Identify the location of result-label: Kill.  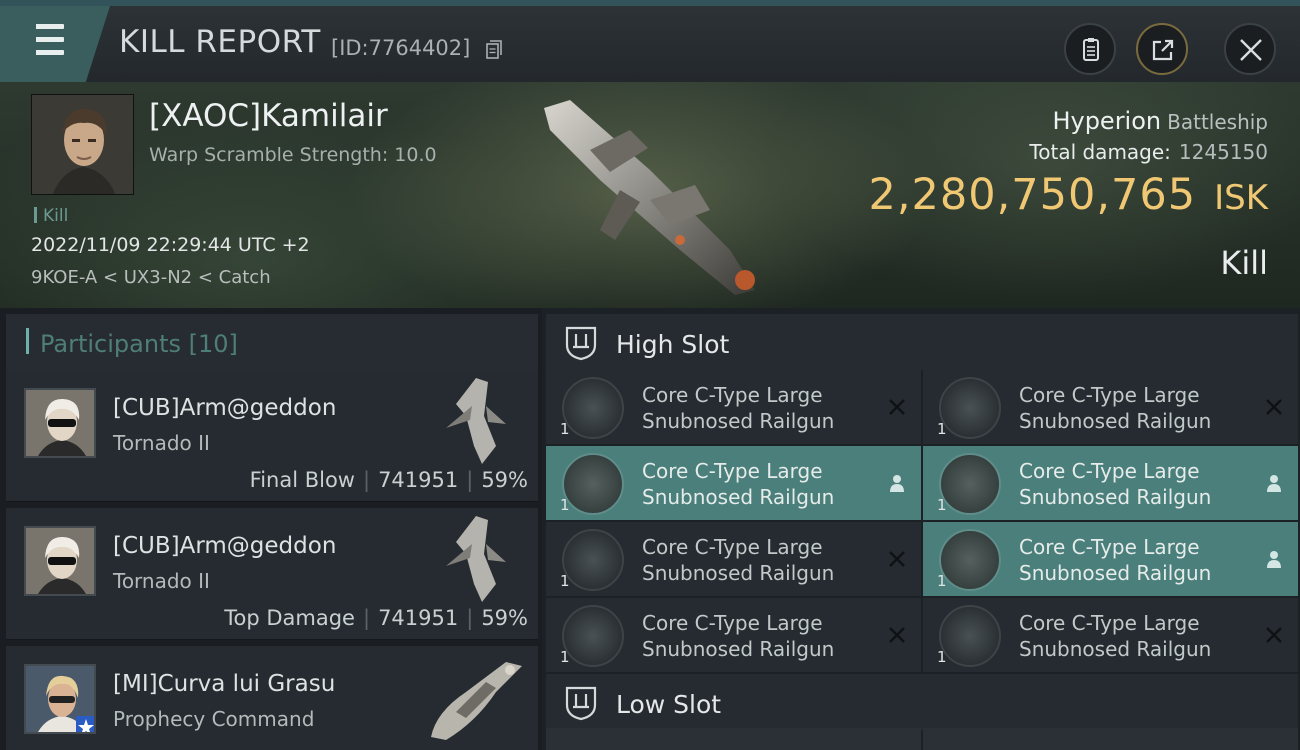
(1244, 263).